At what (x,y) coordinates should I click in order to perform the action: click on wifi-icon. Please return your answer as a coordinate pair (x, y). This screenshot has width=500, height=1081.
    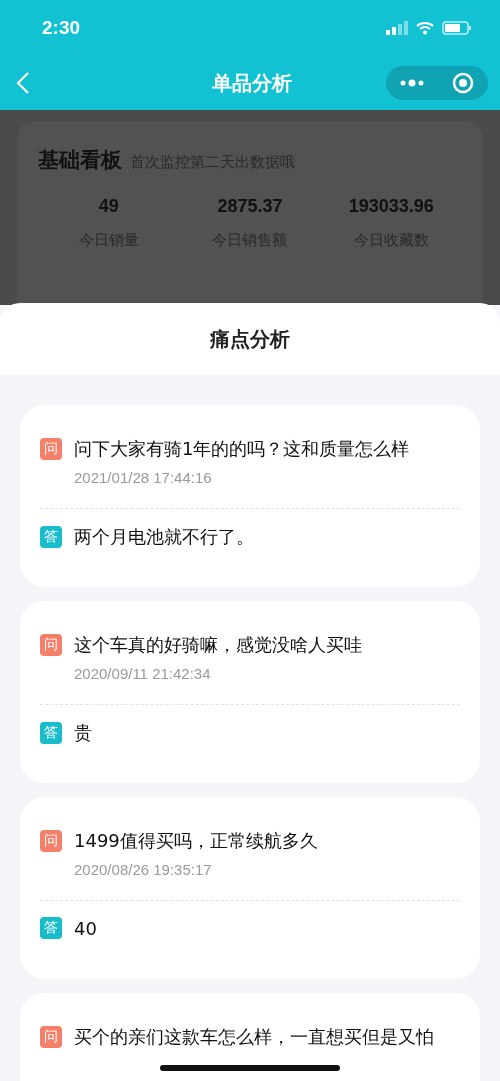
    Looking at the image, I should click on (425, 28).